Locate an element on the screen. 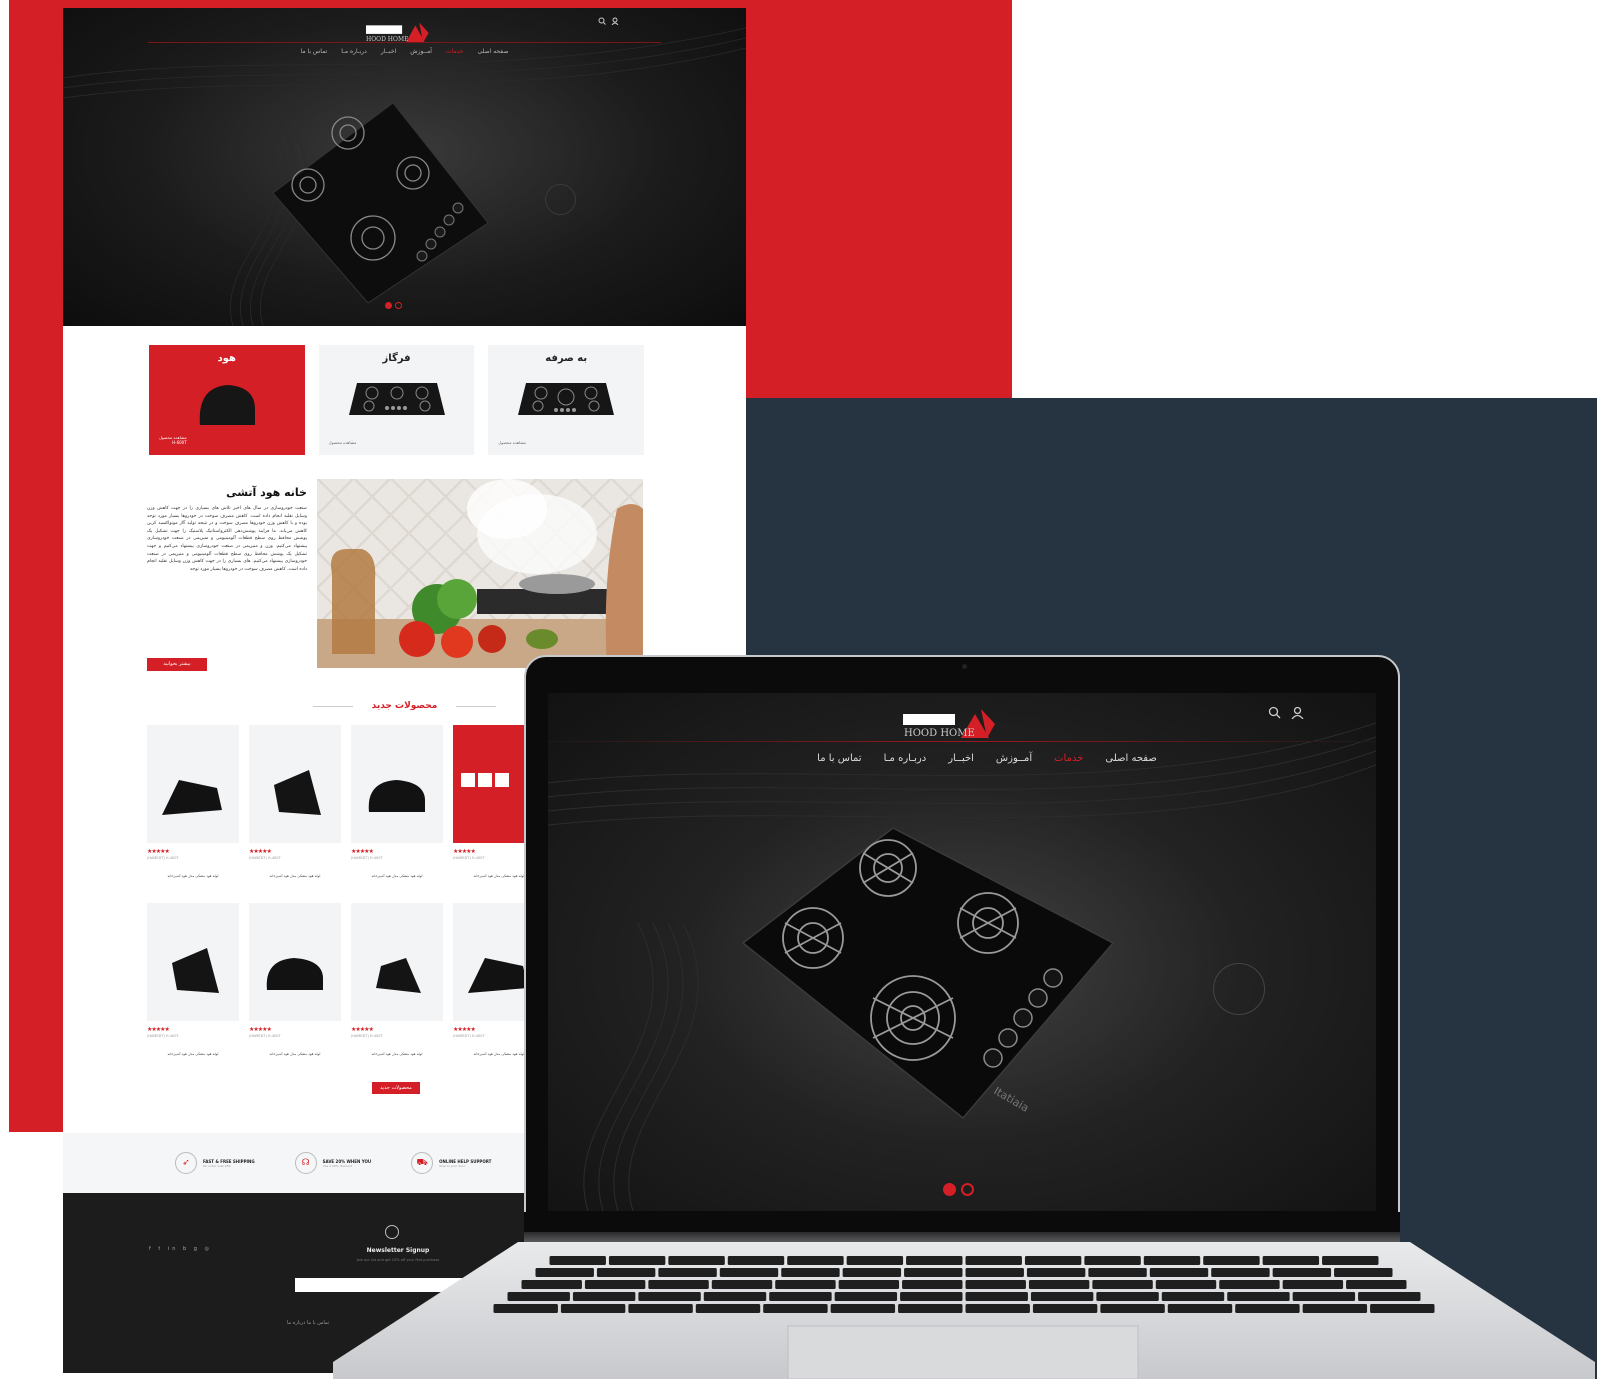 This screenshot has height=1379, width=1597. cart-icon is located at coordinates (485, 780).